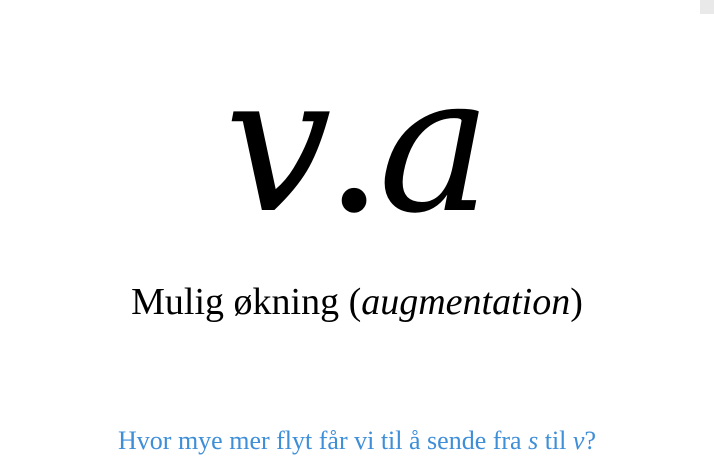 The height and width of the screenshot is (474, 714). Describe the element at coordinates (707, 7) in the screenshot. I see `corner-mark` at that location.